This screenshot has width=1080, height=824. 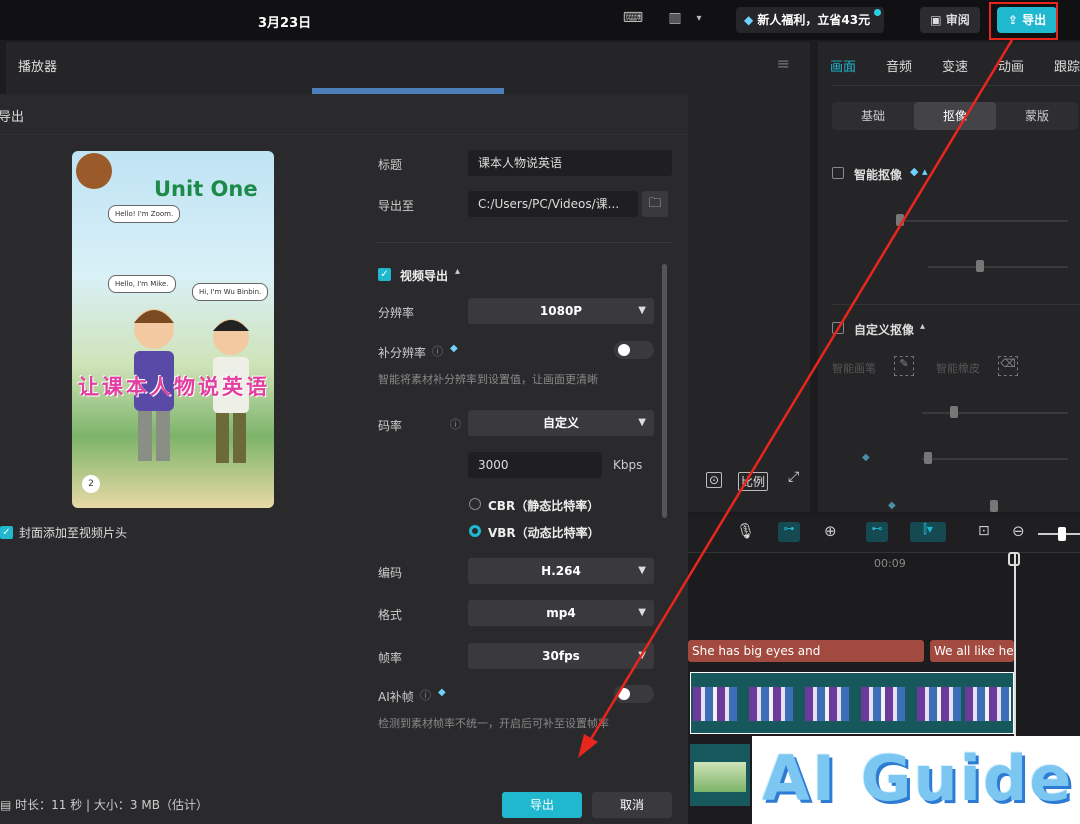 What do you see at coordinates (634, 694) in the screenshot?
I see `ai-frame-toggle` at bounding box center [634, 694].